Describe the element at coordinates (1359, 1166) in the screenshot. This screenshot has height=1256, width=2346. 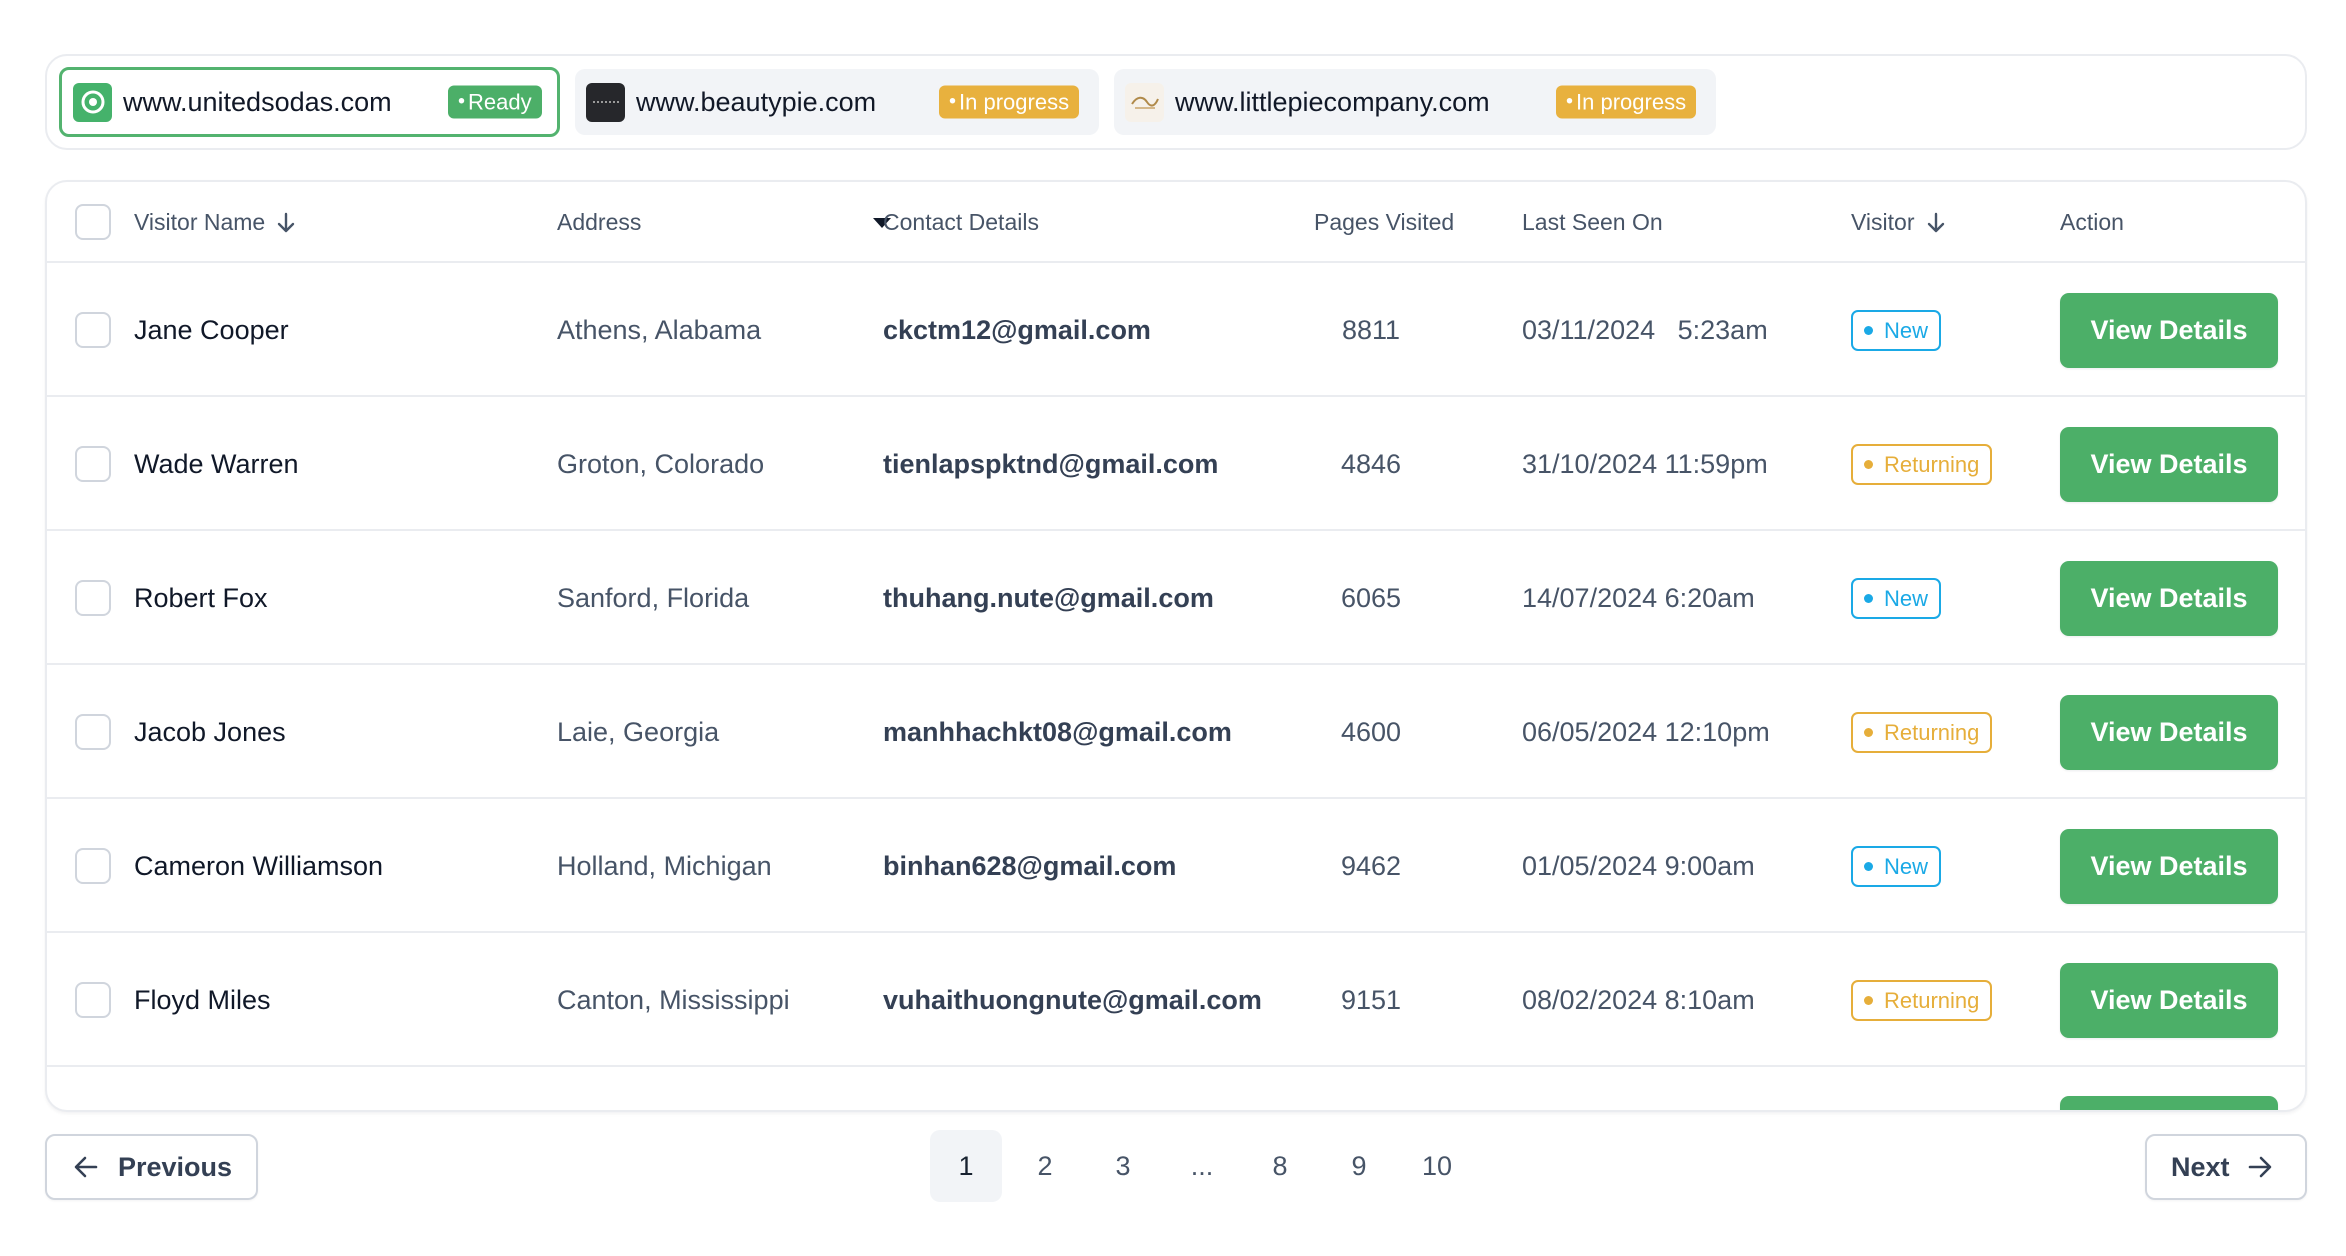
I see `page-9: 9` at that location.